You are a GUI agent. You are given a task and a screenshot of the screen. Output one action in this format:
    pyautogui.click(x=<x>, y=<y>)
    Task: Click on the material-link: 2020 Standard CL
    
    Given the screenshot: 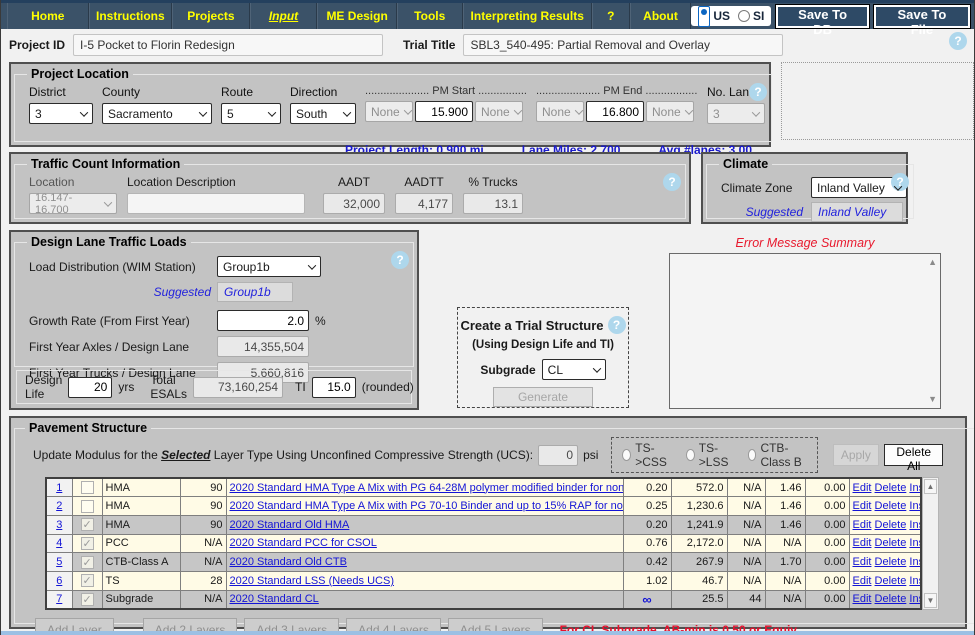 What is the action you would take?
    pyautogui.click(x=274, y=599)
    